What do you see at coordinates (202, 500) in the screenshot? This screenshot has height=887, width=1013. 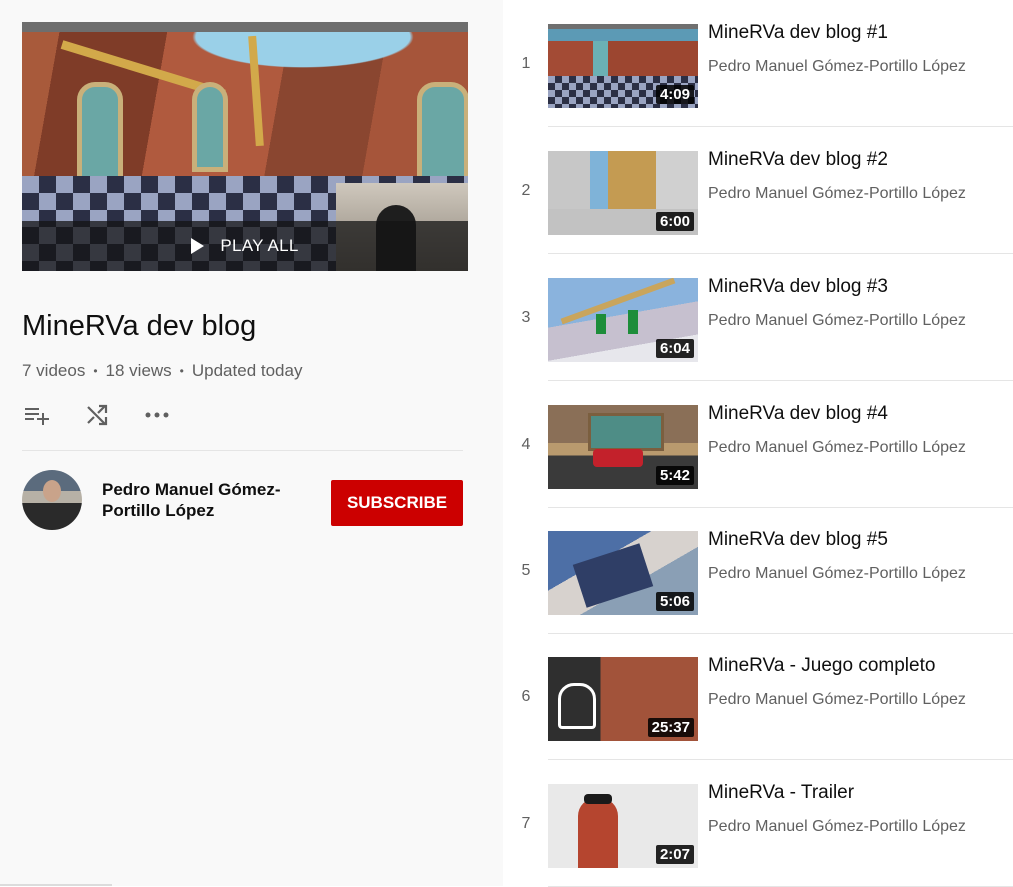 I see `owner-name: Pedro Manuel Gómez-Portillo López` at bounding box center [202, 500].